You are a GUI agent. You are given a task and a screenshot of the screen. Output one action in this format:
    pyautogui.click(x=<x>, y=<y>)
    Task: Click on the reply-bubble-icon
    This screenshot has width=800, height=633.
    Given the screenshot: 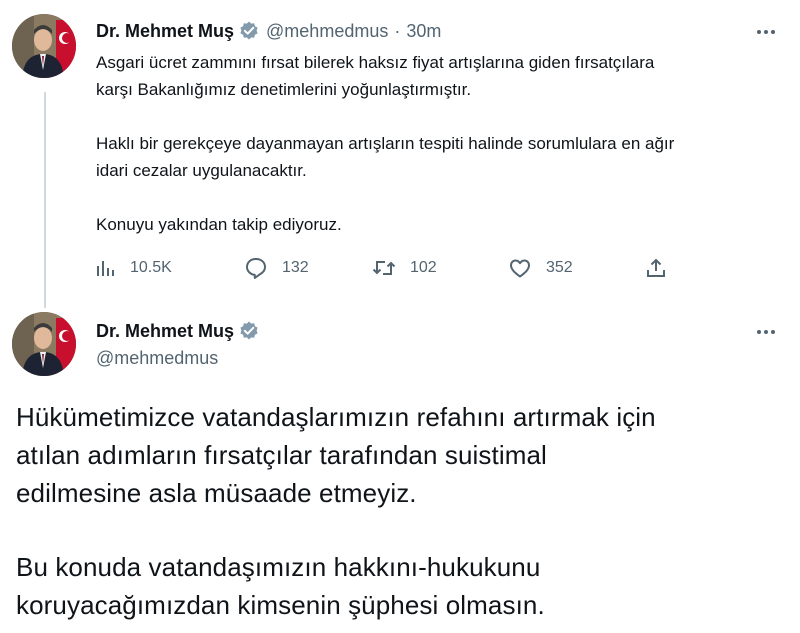 What is the action you would take?
    pyautogui.click(x=256, y=268)
    